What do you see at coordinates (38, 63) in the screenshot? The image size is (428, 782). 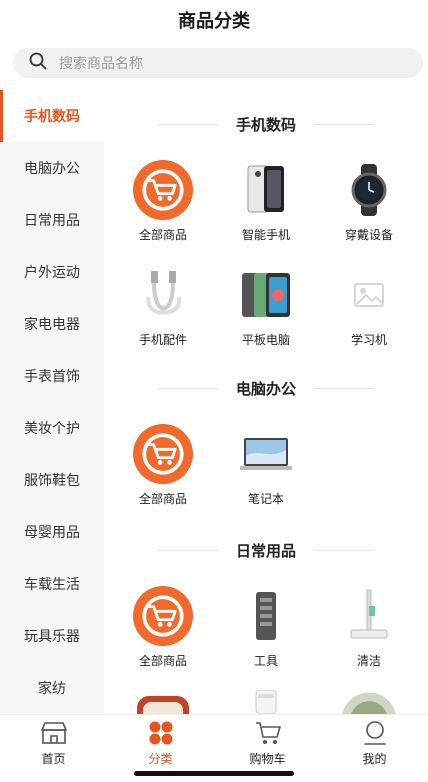 I see `search-icon` at bounding box center [38, 63].